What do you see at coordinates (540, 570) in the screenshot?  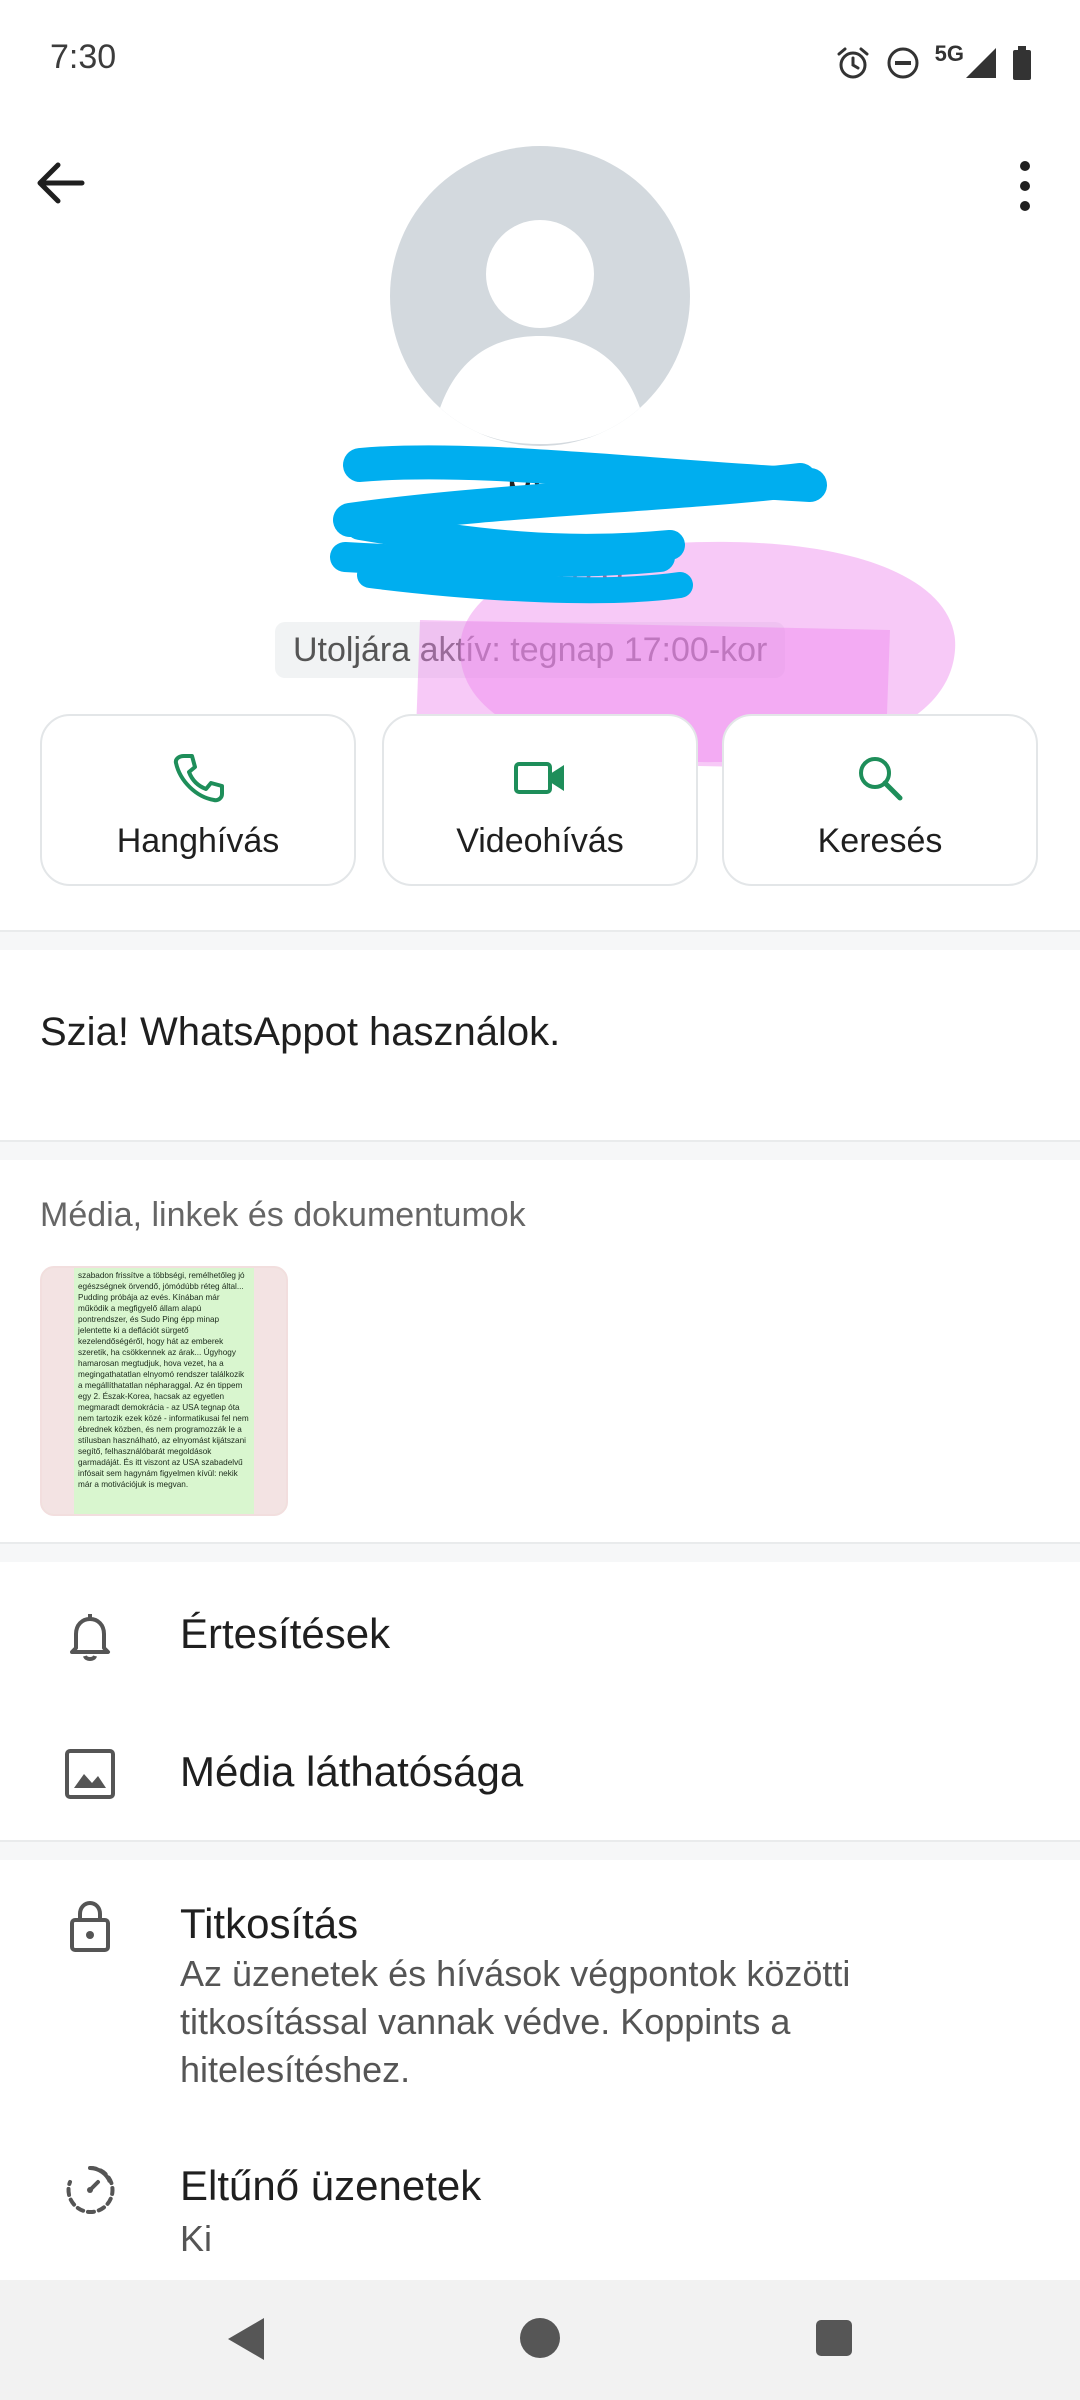 I see `contact-phone: 518 9678` at bounding box center [540, 570].